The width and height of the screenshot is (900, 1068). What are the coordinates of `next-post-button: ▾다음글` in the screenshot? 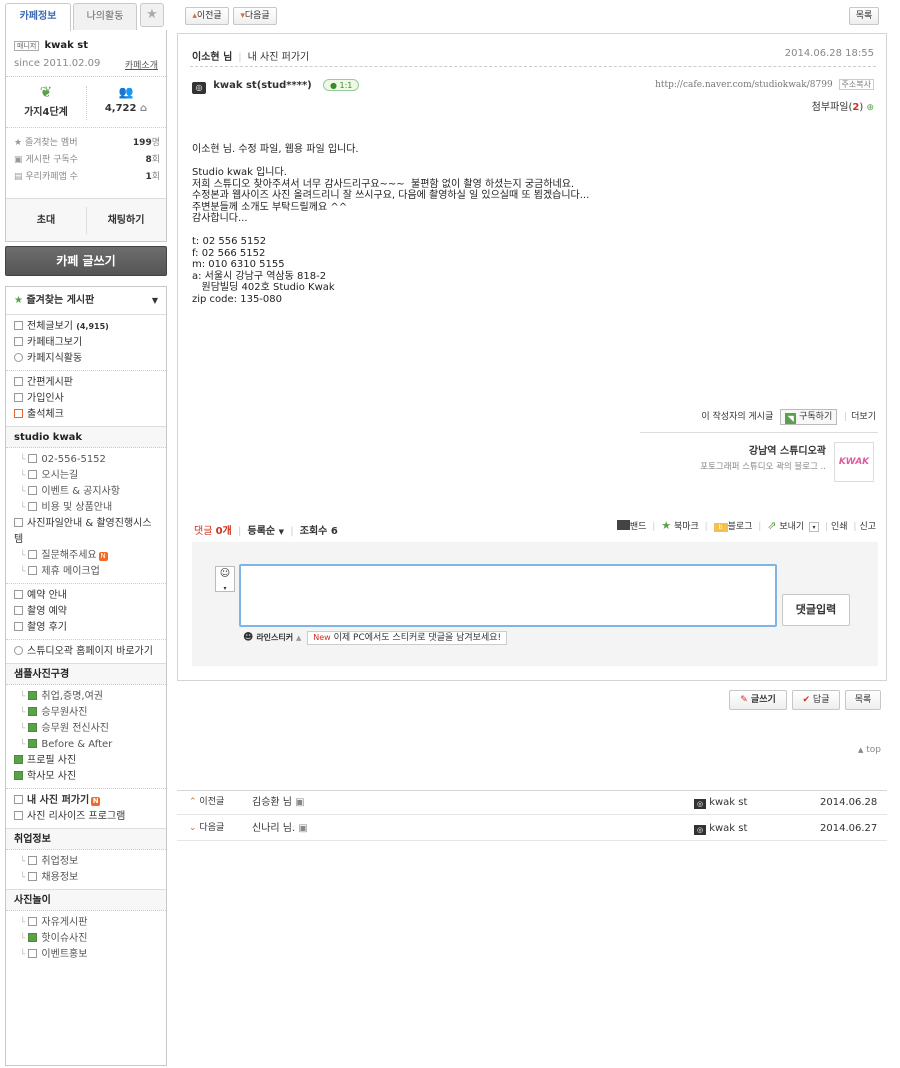 It's located at (255, 16).